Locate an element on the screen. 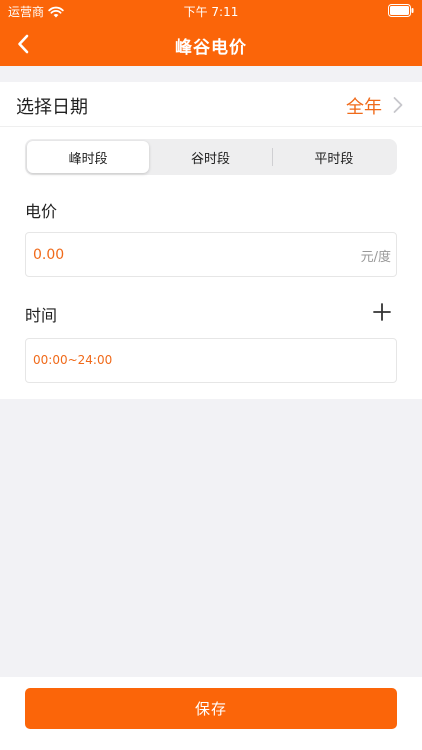 Image resolution: width=422 pixels, height=750 pixels. tab-flat: 平时段 is located at coordinates (334, 157).